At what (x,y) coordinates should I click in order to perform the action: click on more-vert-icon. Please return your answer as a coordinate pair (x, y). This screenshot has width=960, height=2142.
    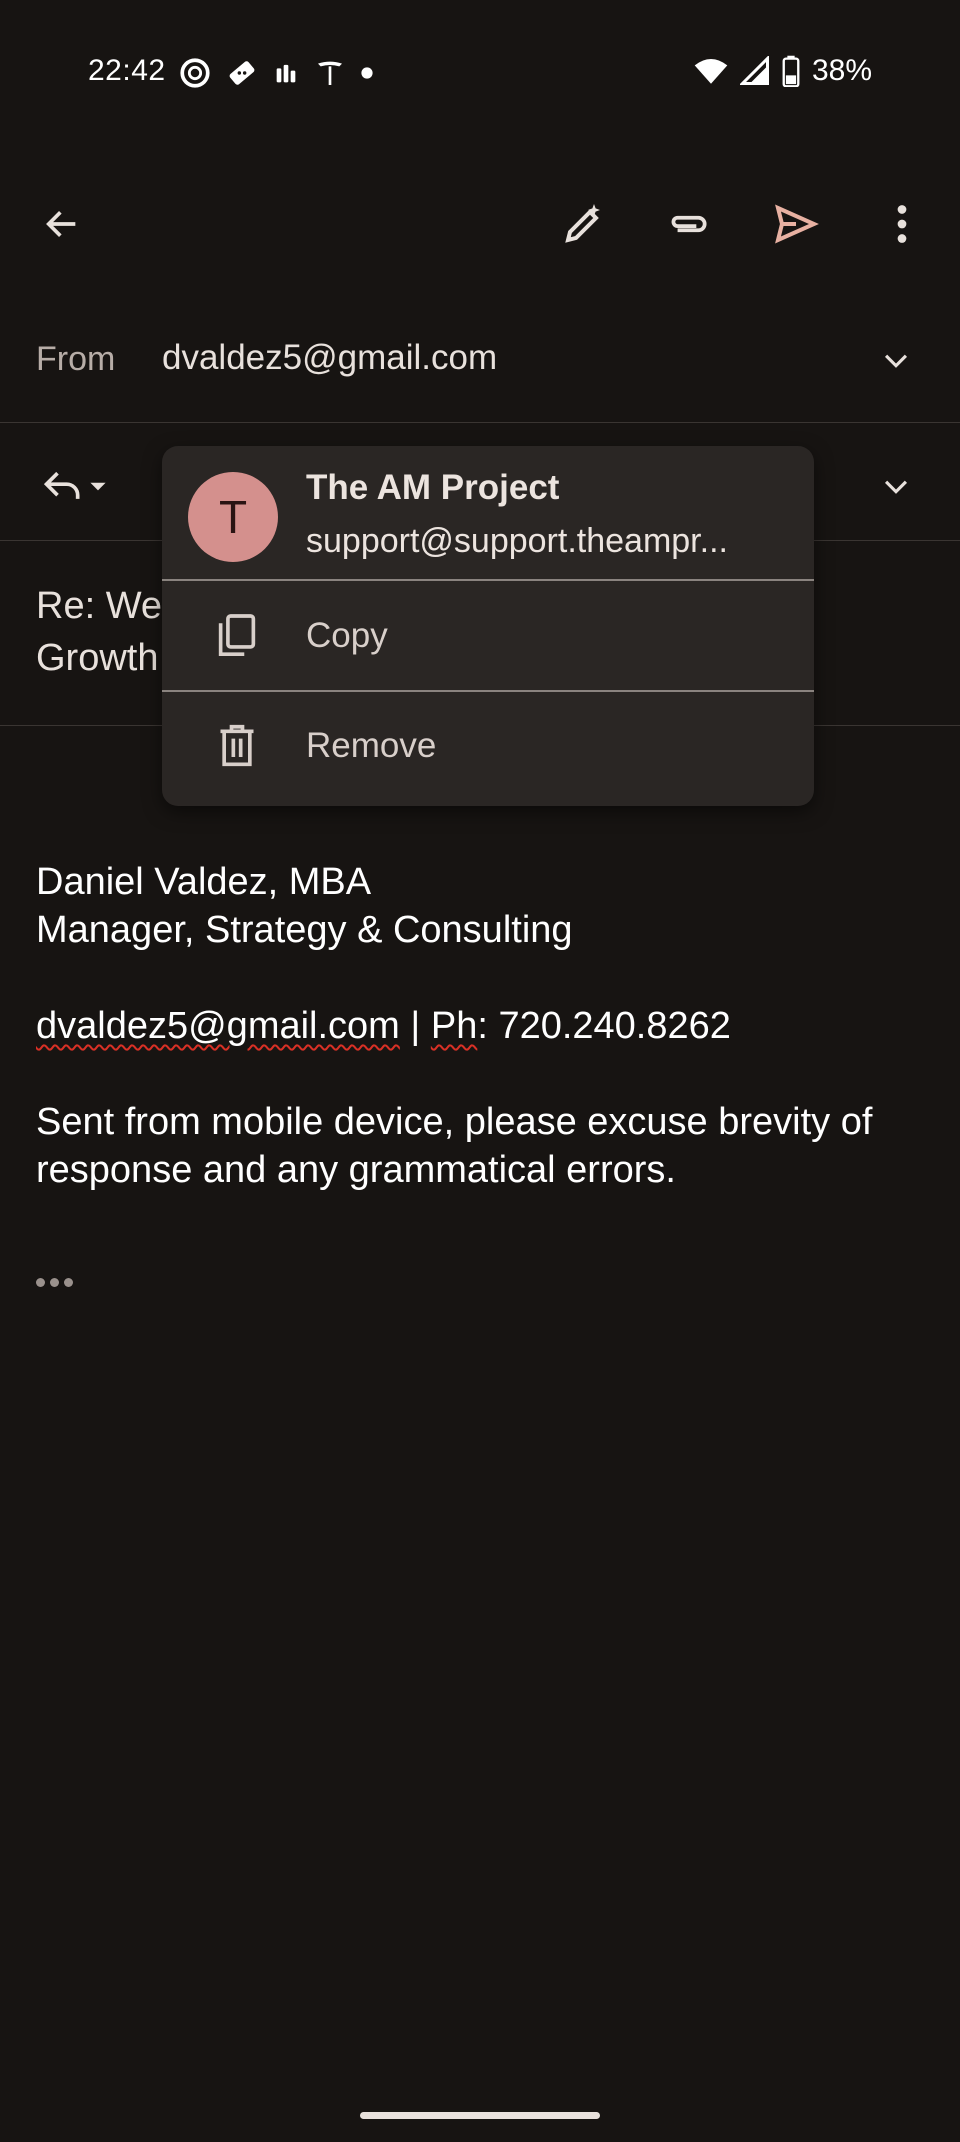
    Looking at the image, I should click on (902, 224).